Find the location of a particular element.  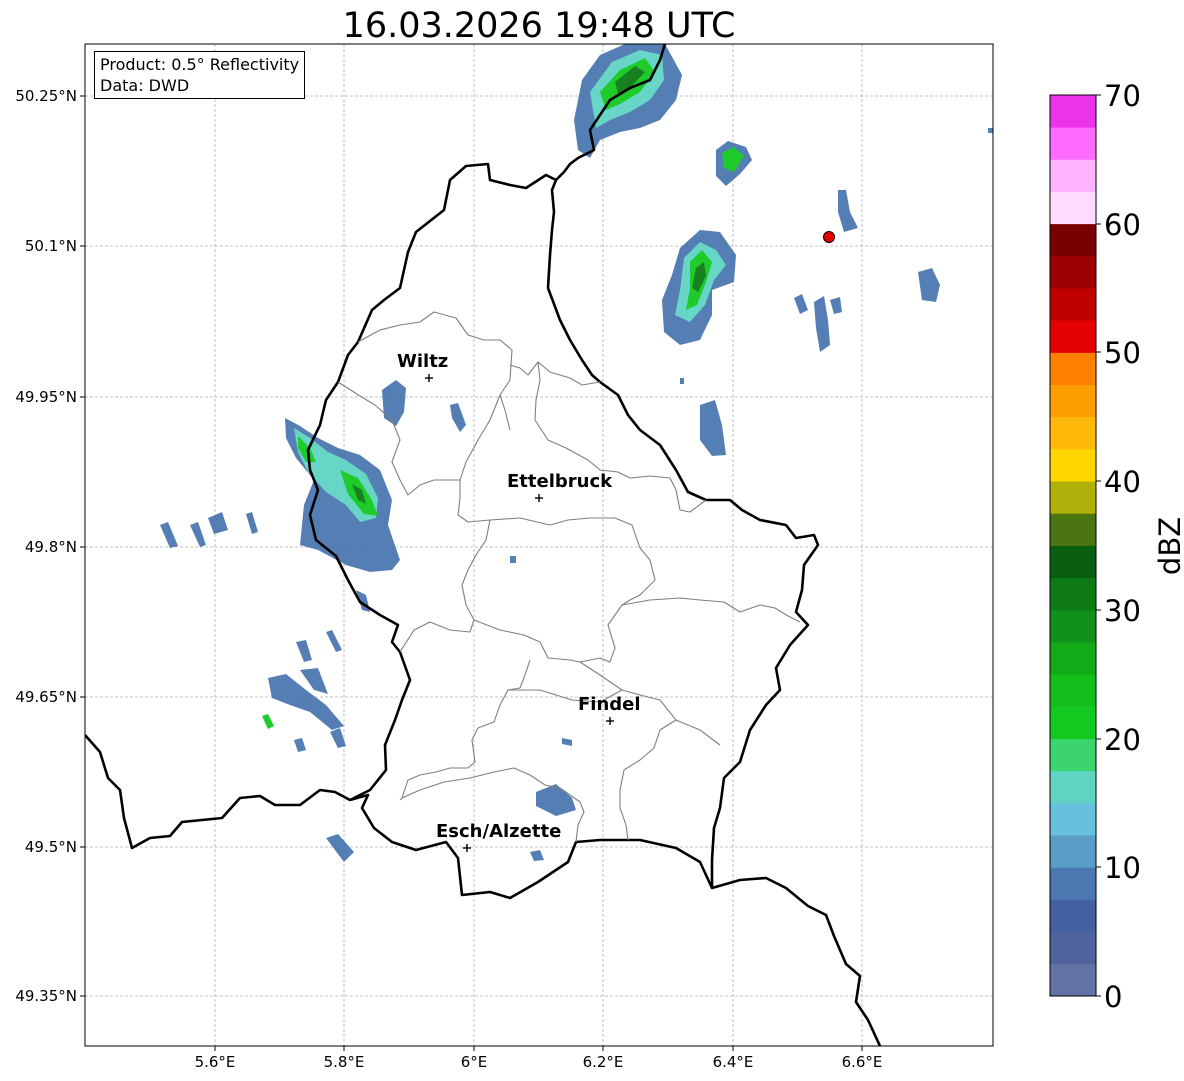

colorbar-tick-label: 10 is located at coordinates (1122, 868).